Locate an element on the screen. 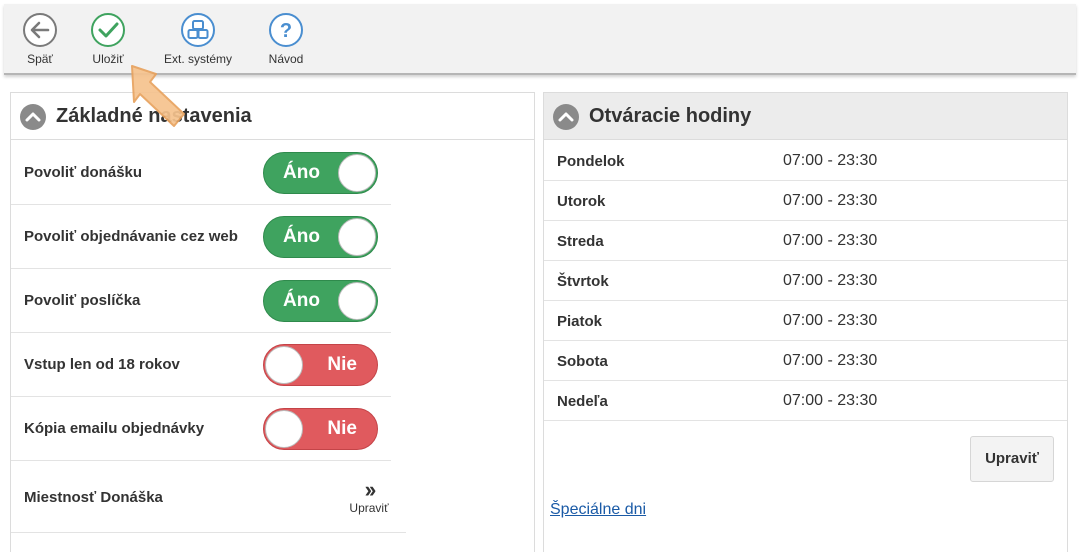  hours-day: Utorok is located at coordinates (581, 201).